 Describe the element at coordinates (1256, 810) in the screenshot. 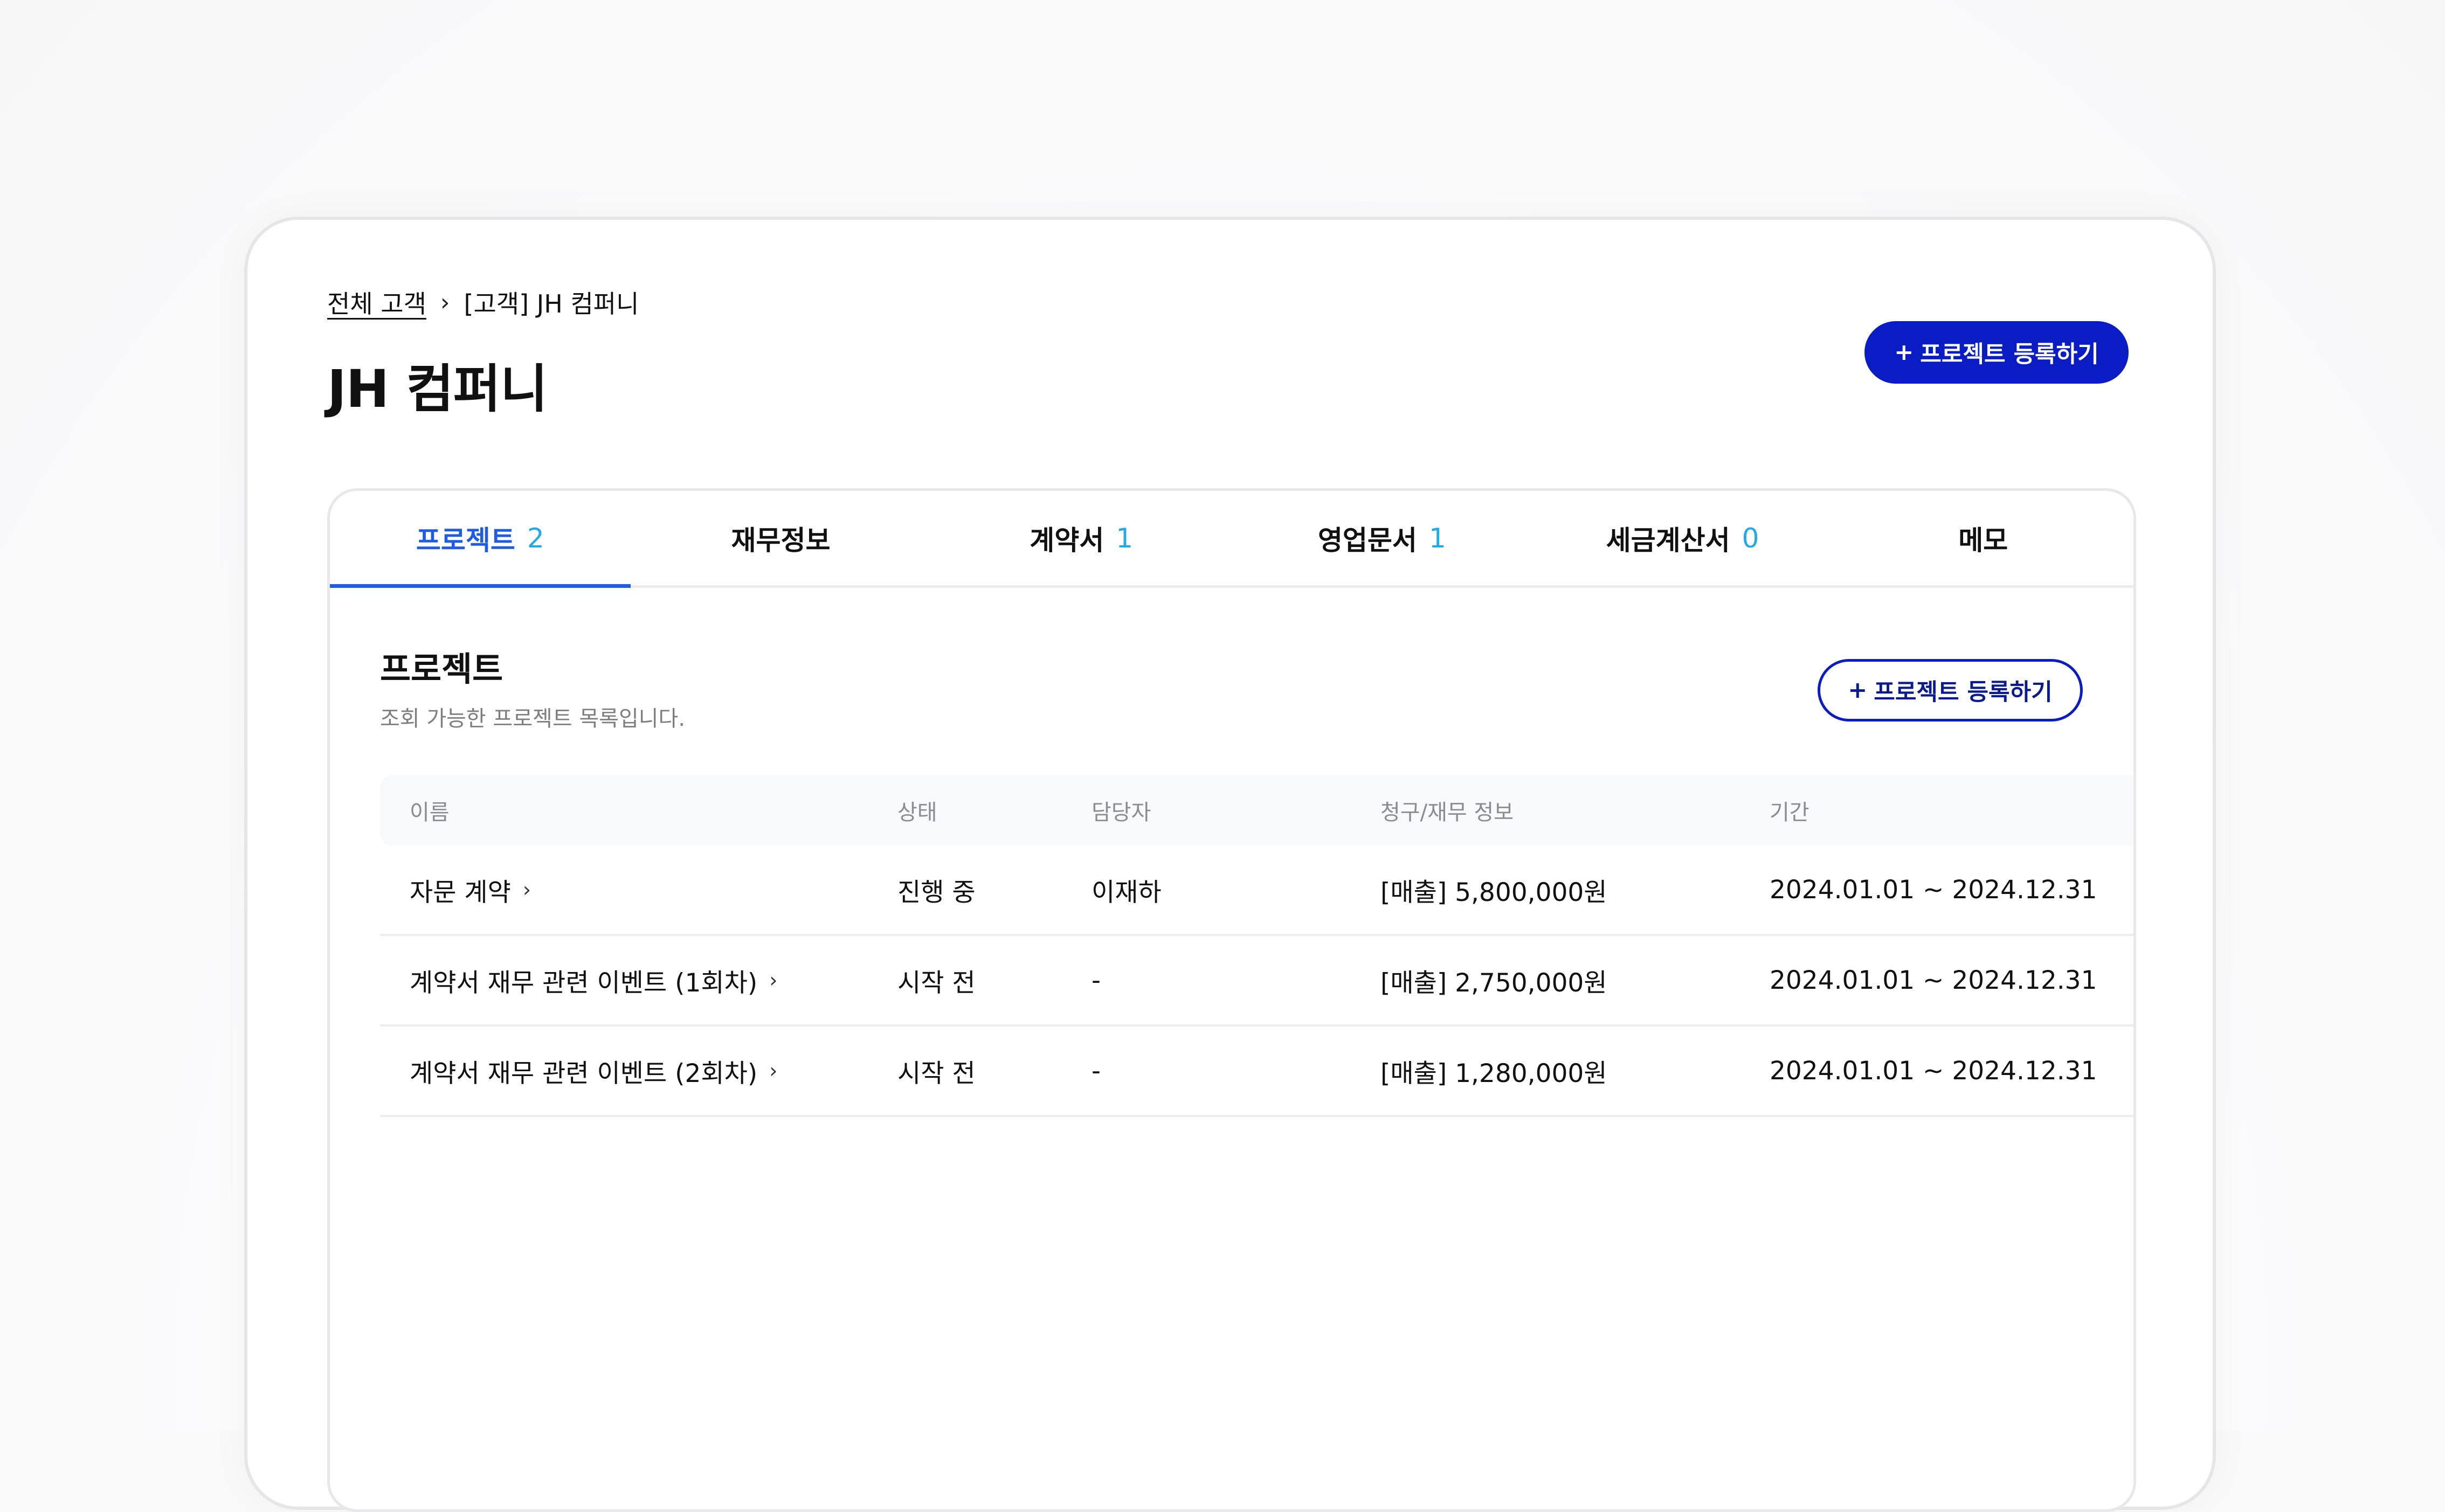

I see `table-header: 이름 상태 담당자 청구/재무 정보 기간` at that location.